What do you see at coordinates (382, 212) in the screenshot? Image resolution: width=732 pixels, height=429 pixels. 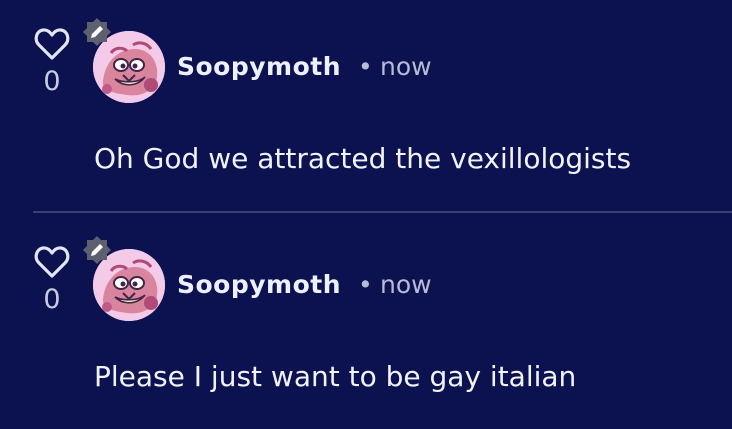 I see `divider` at bounding box center [382, 212].